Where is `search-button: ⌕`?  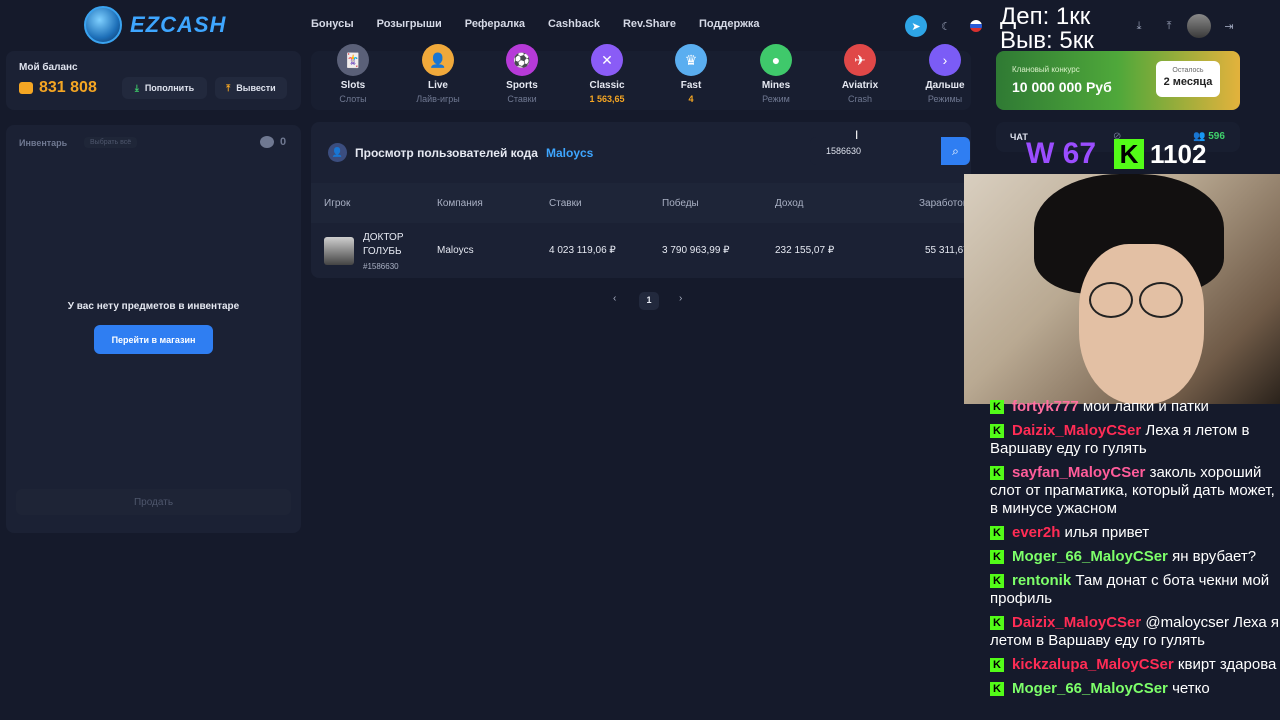 search-button: ⌕ is located at coordinates (955, 151).